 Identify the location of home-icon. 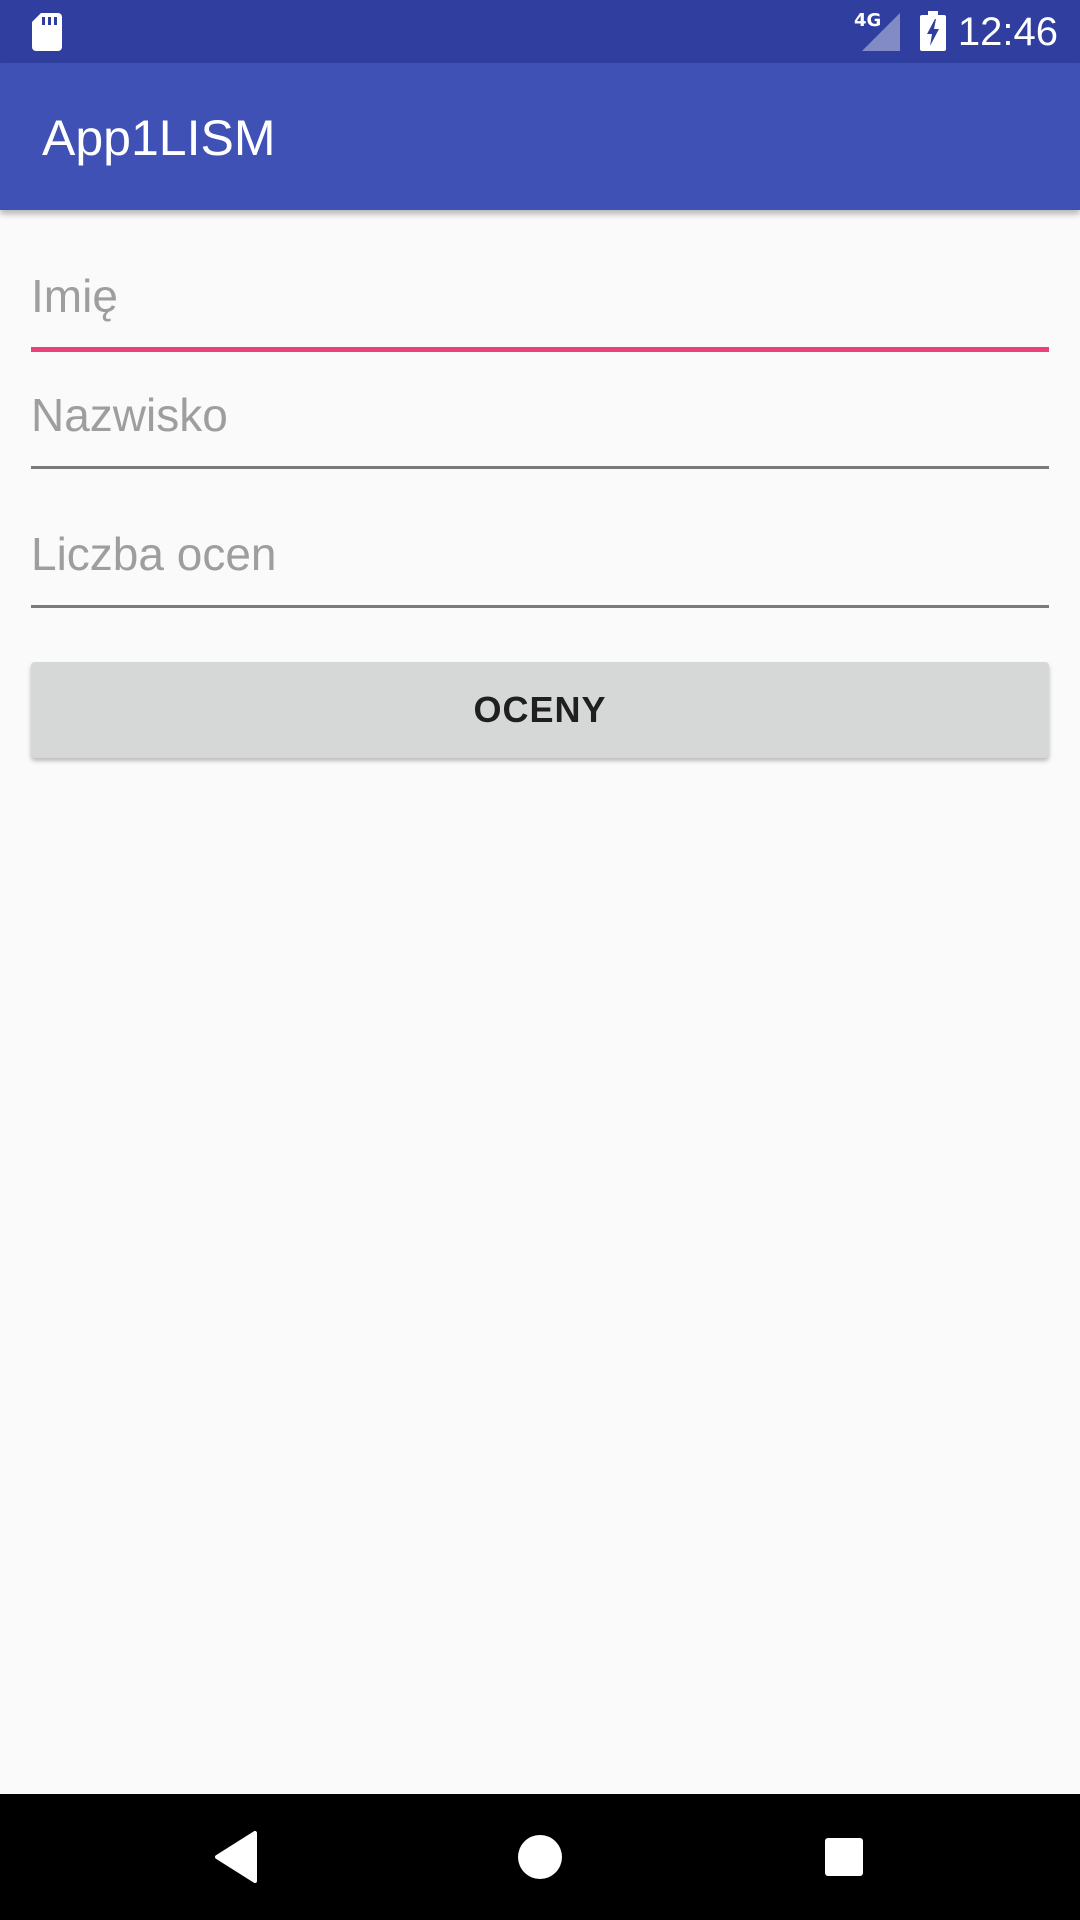
(540, 1857).